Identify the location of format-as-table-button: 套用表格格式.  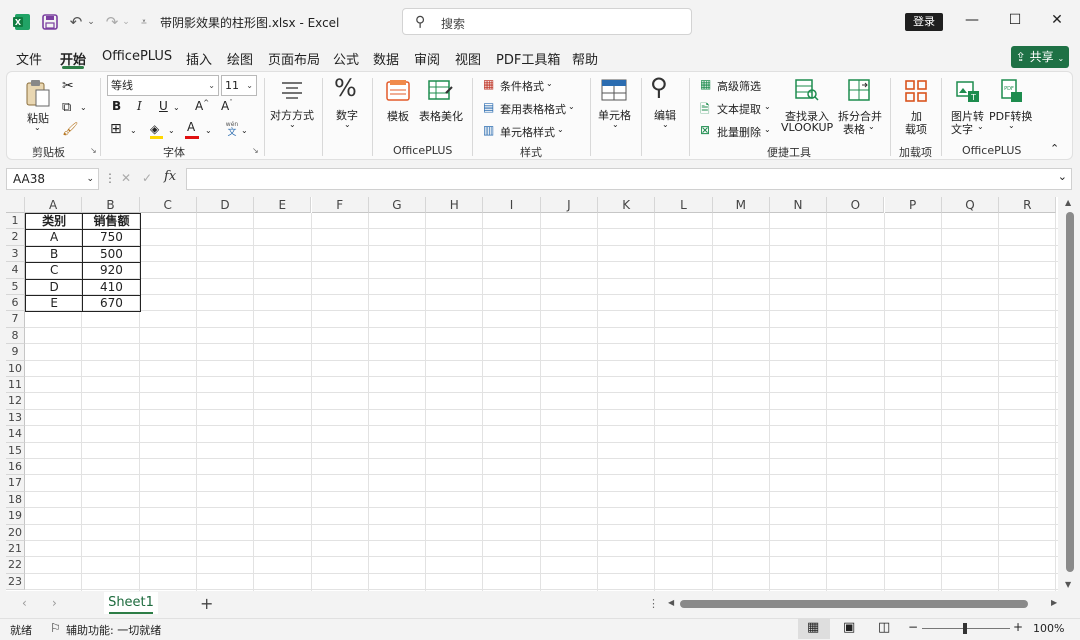
(533, 109).